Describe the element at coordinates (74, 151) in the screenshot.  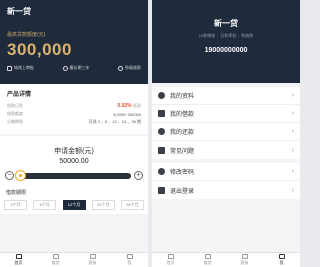
I see `amount-label: 申请金额(元)` at that location.